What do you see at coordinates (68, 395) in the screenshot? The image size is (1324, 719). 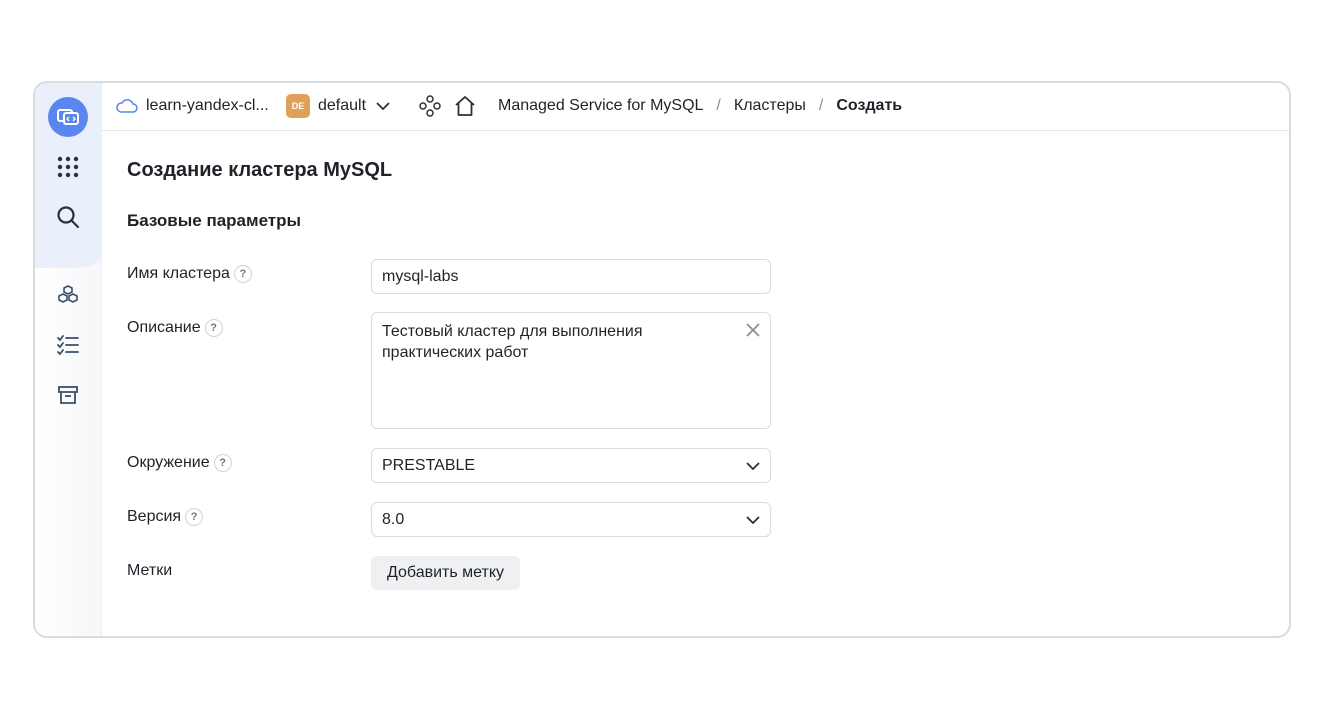 I see `archive-icon` at bounding box center [68, 395].